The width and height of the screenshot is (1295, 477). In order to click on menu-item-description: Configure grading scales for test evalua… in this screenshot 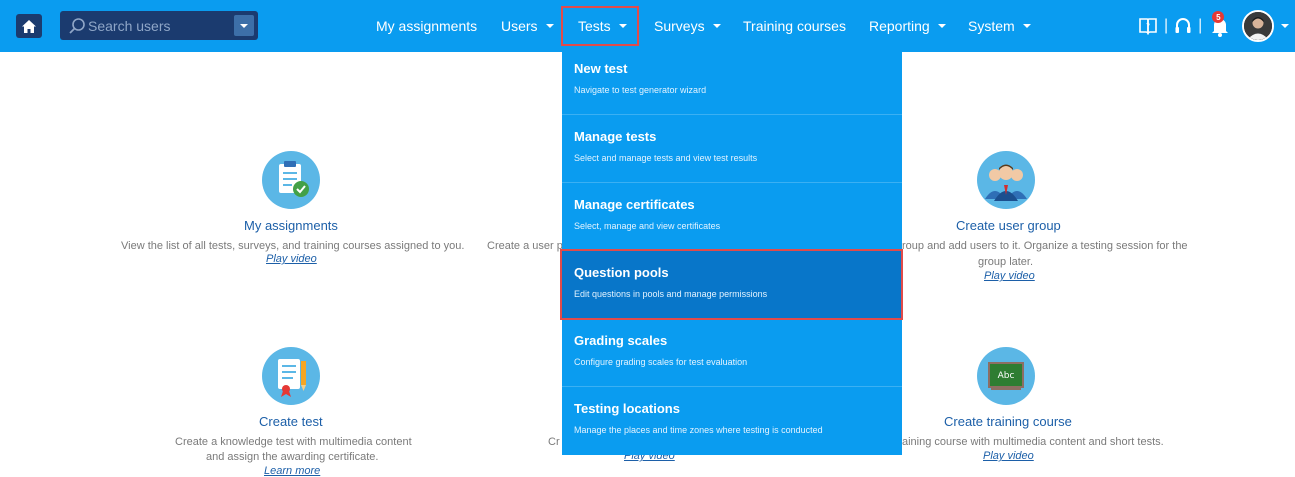, I will do `click(661, 362)`.